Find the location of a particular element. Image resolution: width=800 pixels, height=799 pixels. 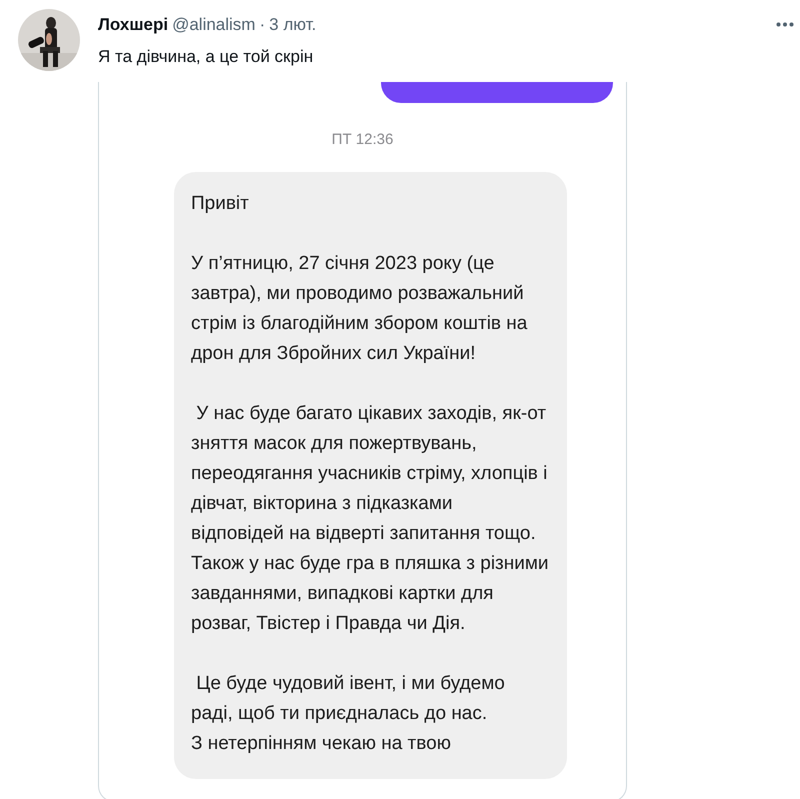

message-paragraph: У нас буде багато цікавих заходів, як-от зняття масок для пожертвувань, переодягання учасників стріму, хлопців і дівчат, вікторина з підказками відповідей на відверті запитання тощо. Також у нас буде гра в пляшка з різними завданнями, випадкові картки для розваг, Твістер і Правда чи Дія. is located at coordinates (370, 519).